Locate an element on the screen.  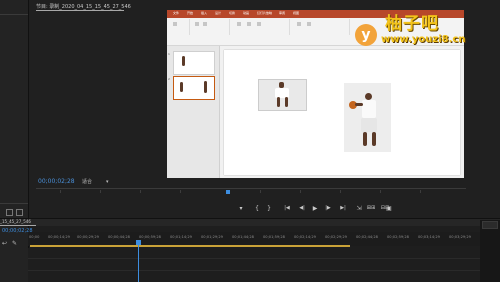
ppt-tab-design: 设计 is located at coordinates (218, 13).